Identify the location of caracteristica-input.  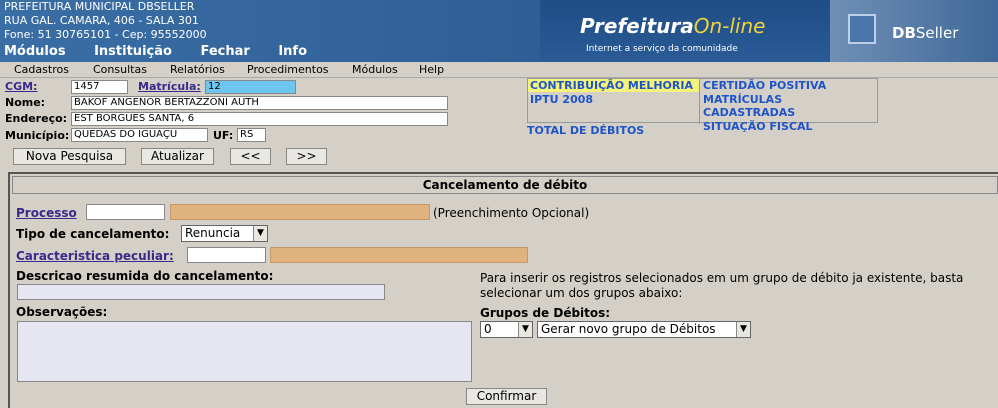
(226, 255).